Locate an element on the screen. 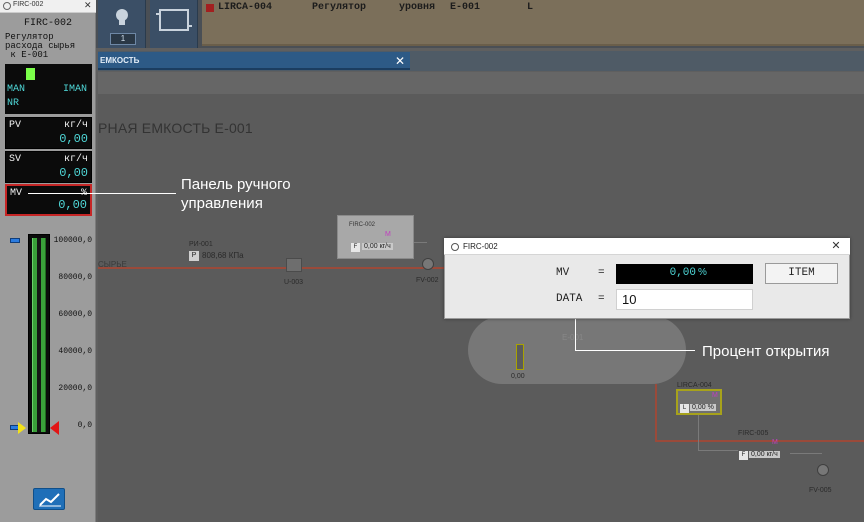 The height and width of the screenshot is (522, 864). pi-001-value: 808,68 КПа is located at coordinates (223, 255).